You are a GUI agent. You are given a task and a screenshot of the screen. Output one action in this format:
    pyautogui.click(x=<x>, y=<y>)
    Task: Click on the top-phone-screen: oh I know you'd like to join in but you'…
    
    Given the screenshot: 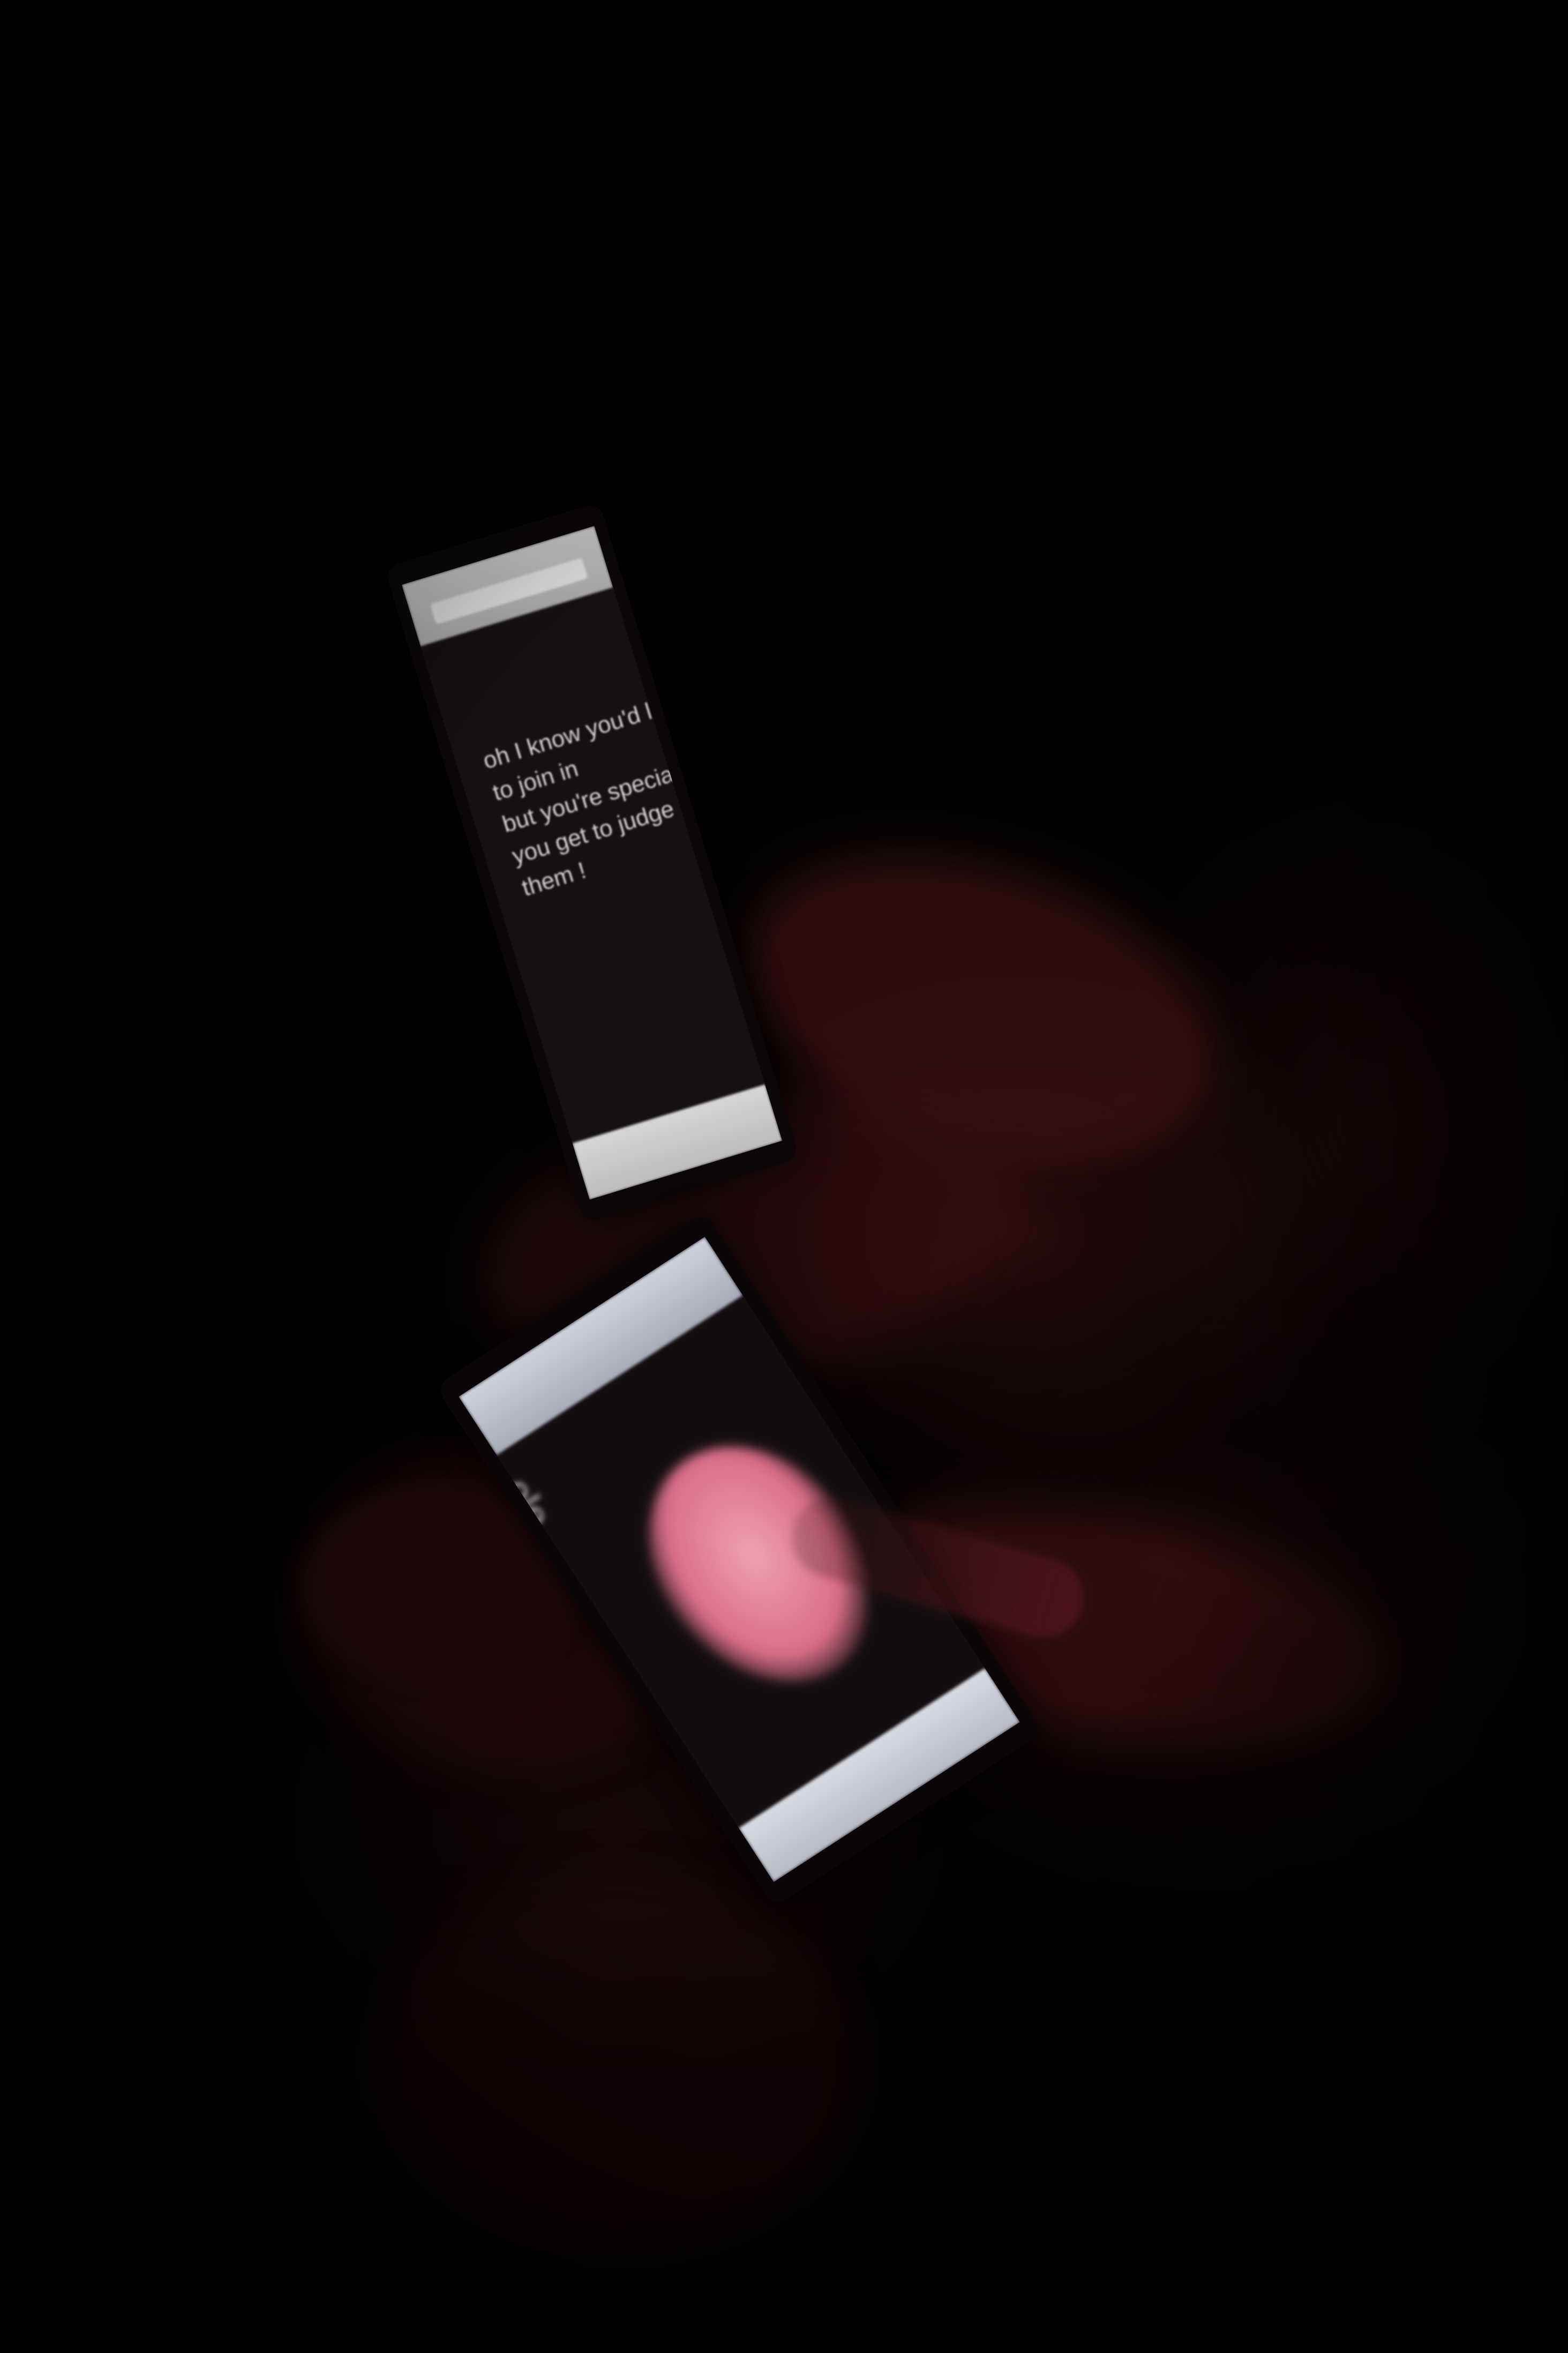 What is the action you would take?
    pyautogui.click(x=592, y=863)
    